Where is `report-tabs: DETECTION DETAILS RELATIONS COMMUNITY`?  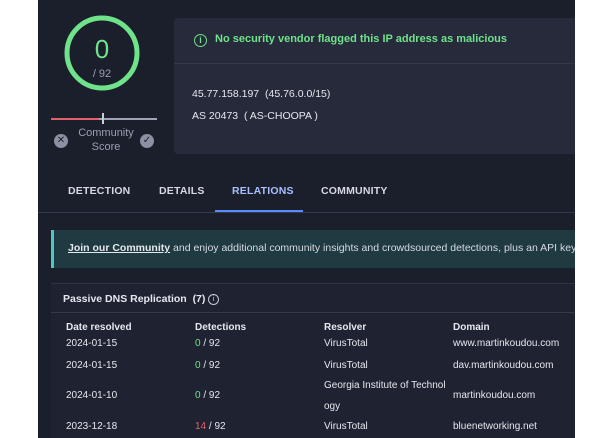 report-tabs: DETECTION DETAILS RELATIONS COMMUNITY is located at coordinates (306, 191).